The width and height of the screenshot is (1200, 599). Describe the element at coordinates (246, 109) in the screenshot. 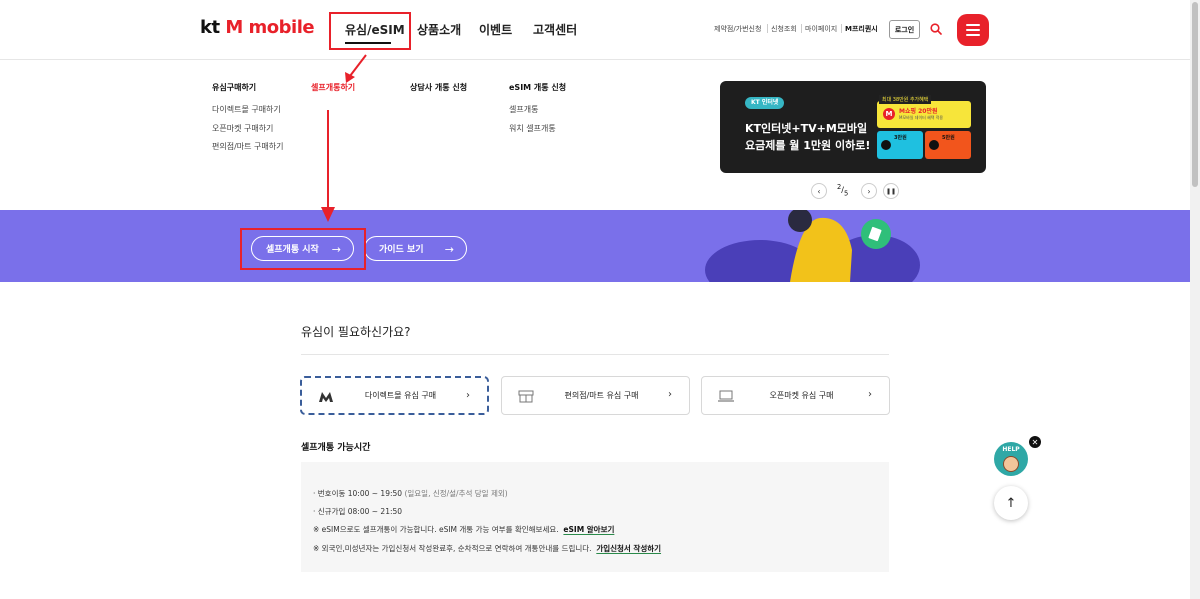

I see `mega-item-direct-mall: 다이렉트몰 구매하기` at that location.